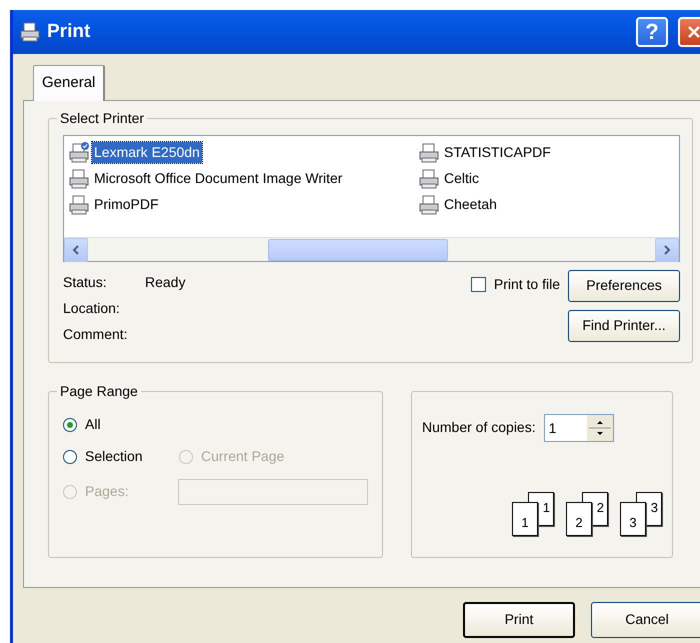  I want to click on printer-item: Cheetah, so click(470, 204).